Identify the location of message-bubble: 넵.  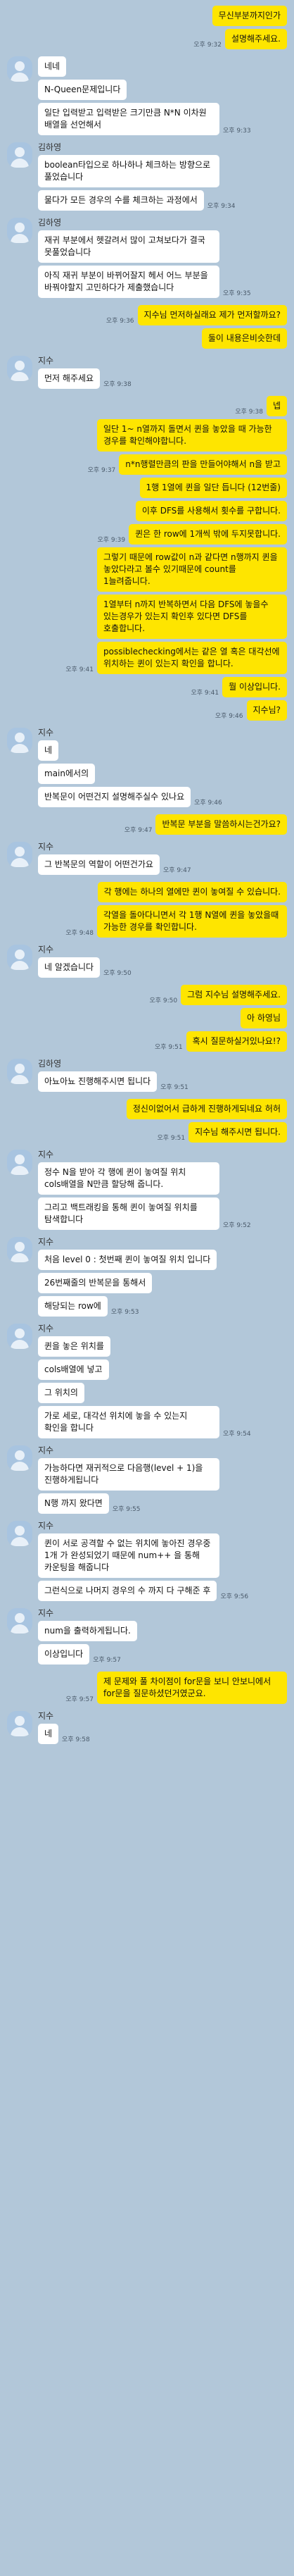
(276, 406).